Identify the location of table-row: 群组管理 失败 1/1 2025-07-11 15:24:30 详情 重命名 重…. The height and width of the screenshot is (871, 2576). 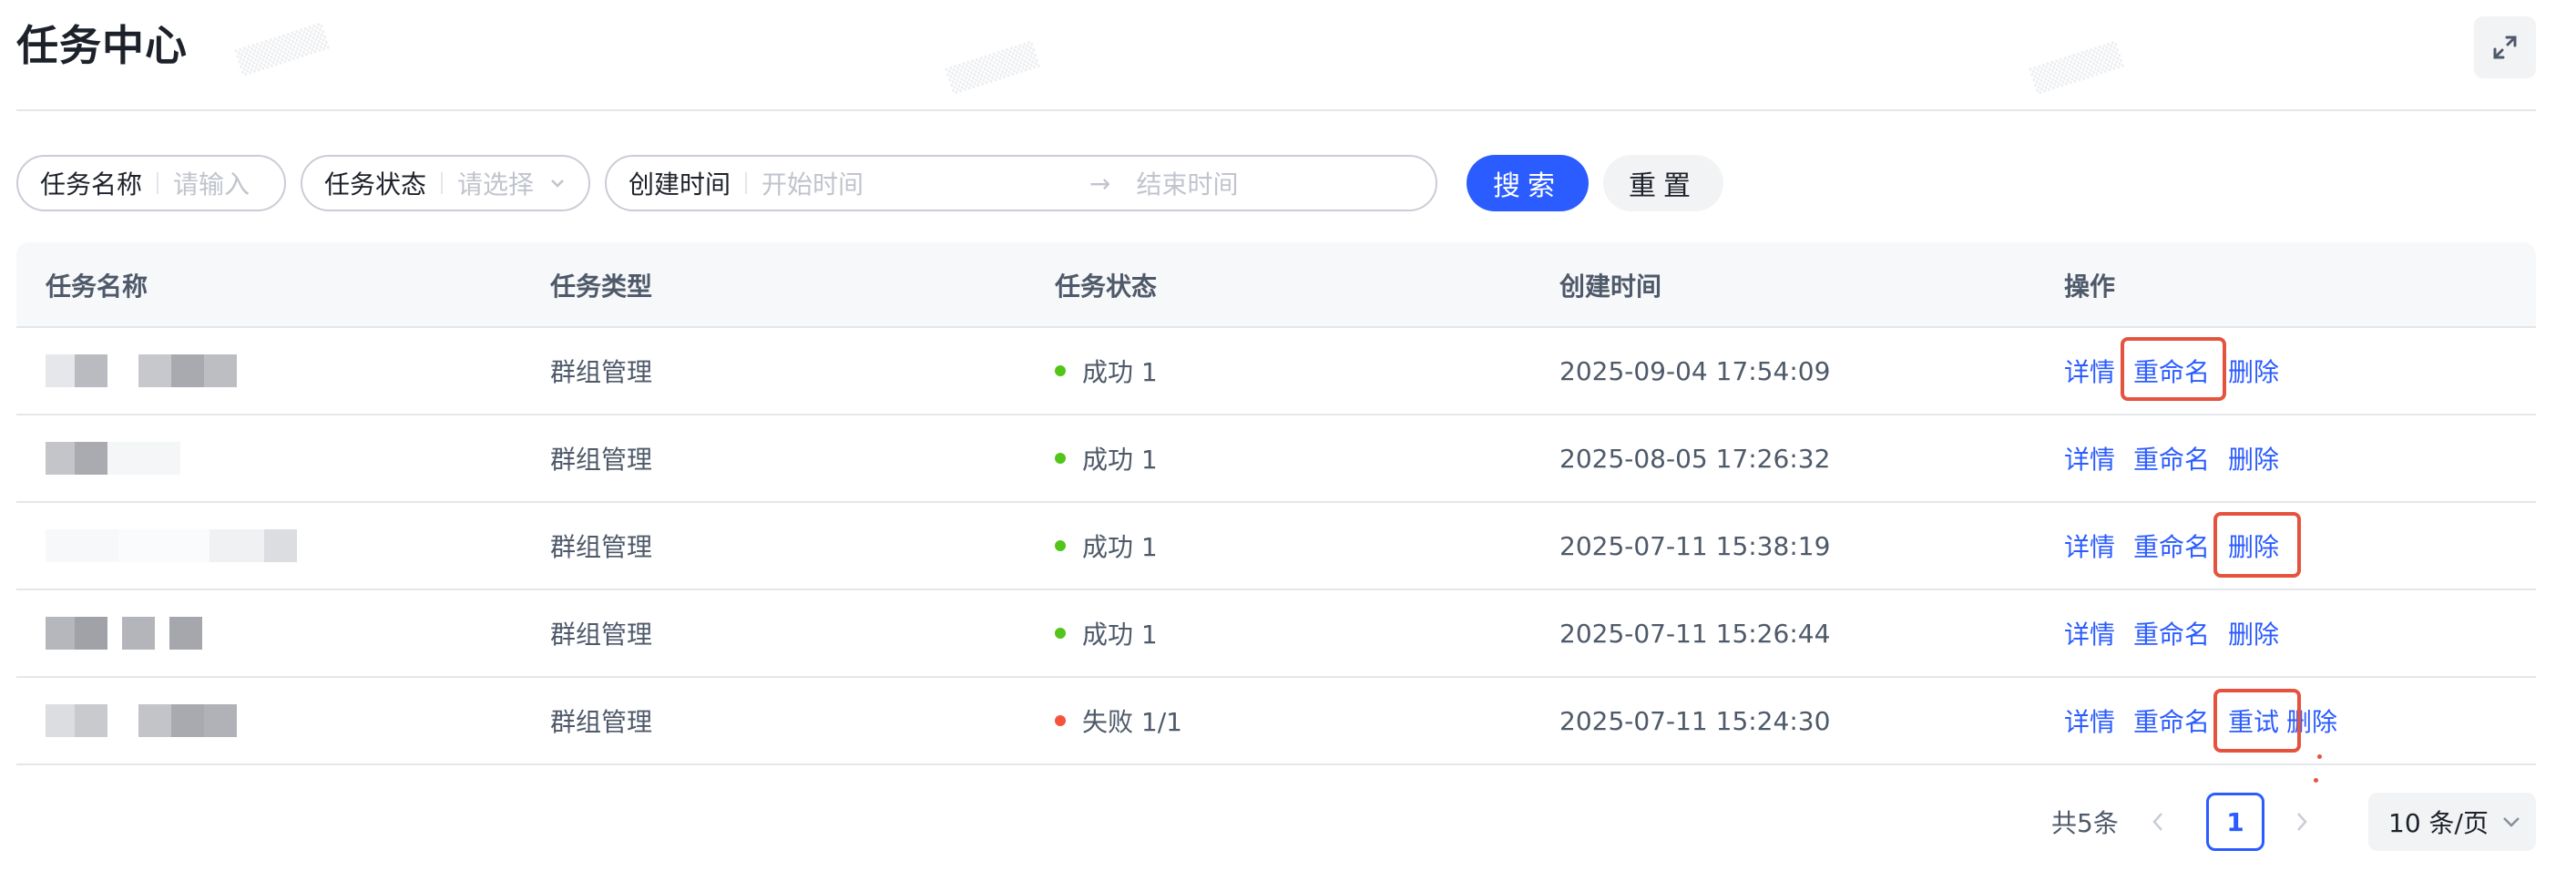
(1276, 721).